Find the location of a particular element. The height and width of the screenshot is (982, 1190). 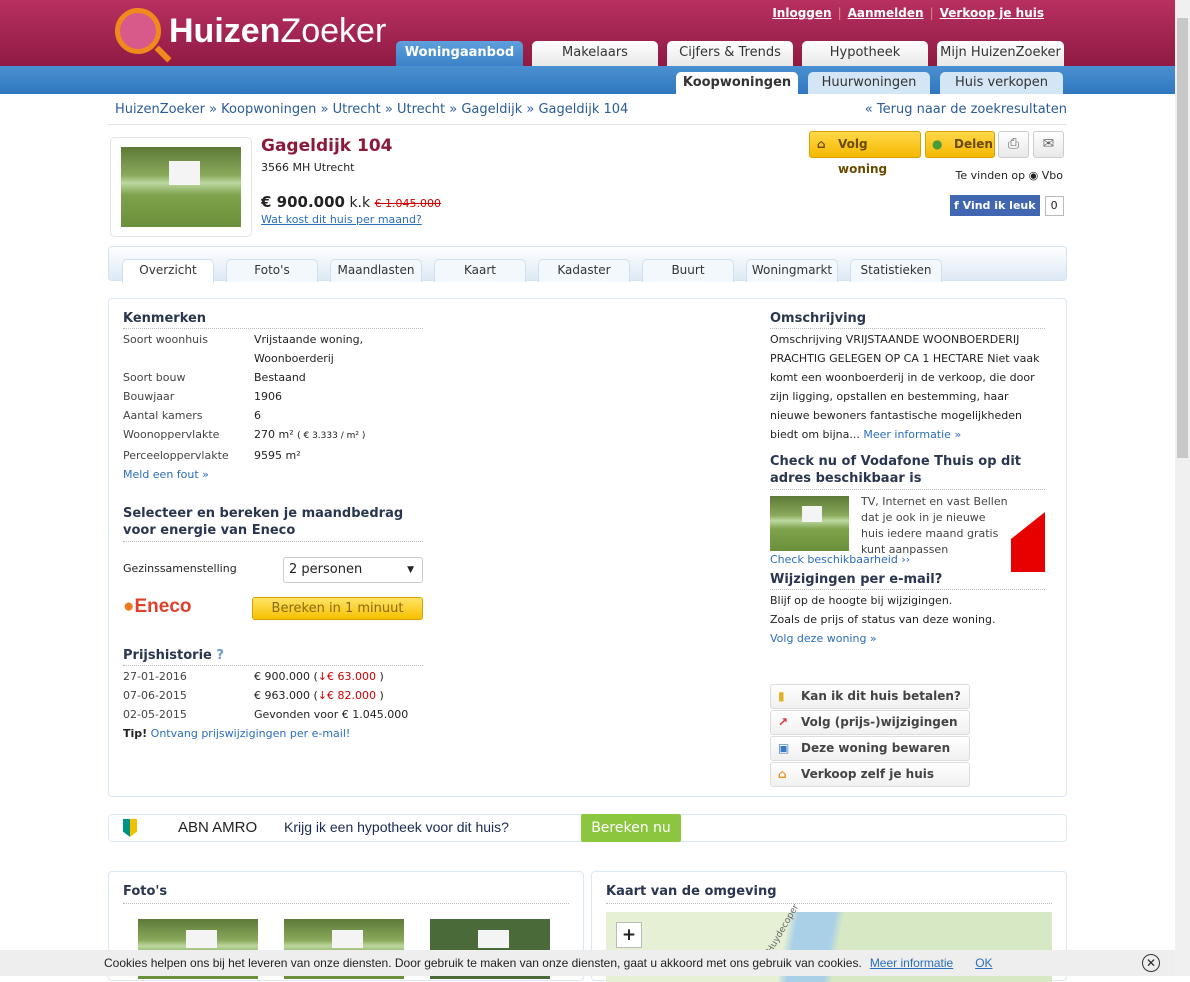

feature-value: 9595 m² is located at coordinates (277, 455).